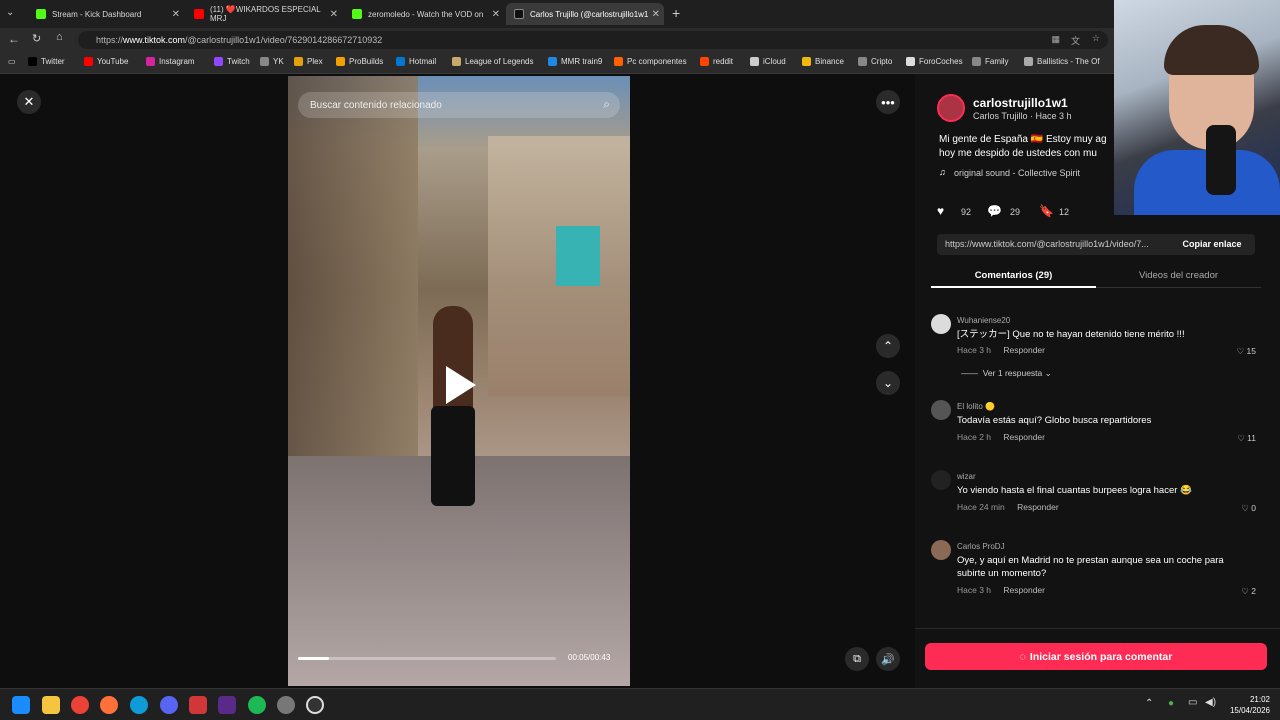  What do you see at coordinates (585, 14) in the screenshot?
I see `tab-tiktok: Carlos Trujillo (@carlostrujillo1w1) ✕` at bounding box center [585, 14].